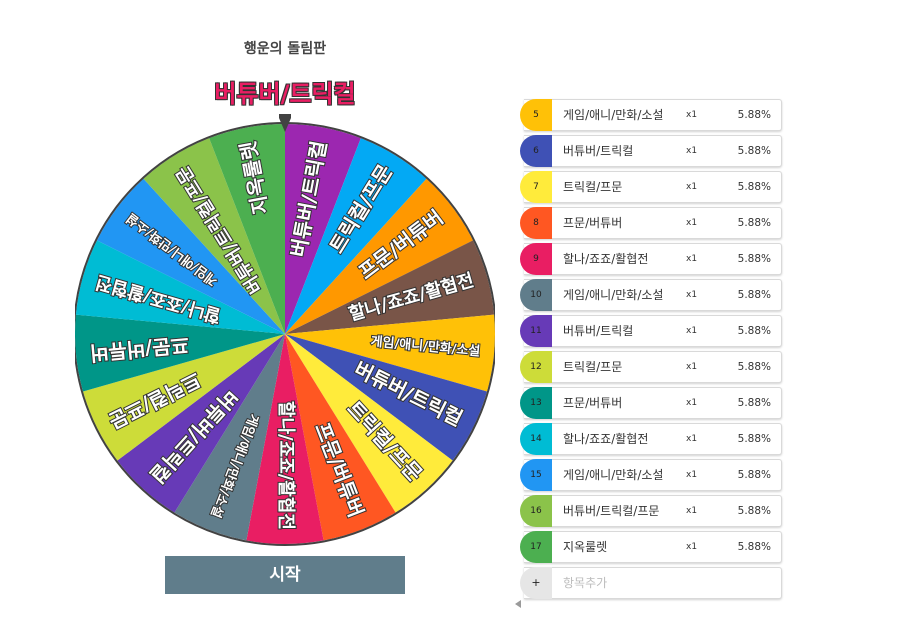 The image size is (900, 625). Describe the element at coordinates (585, 547) in the screenshot. I see `item-name: 지옥룰렛` at that location.